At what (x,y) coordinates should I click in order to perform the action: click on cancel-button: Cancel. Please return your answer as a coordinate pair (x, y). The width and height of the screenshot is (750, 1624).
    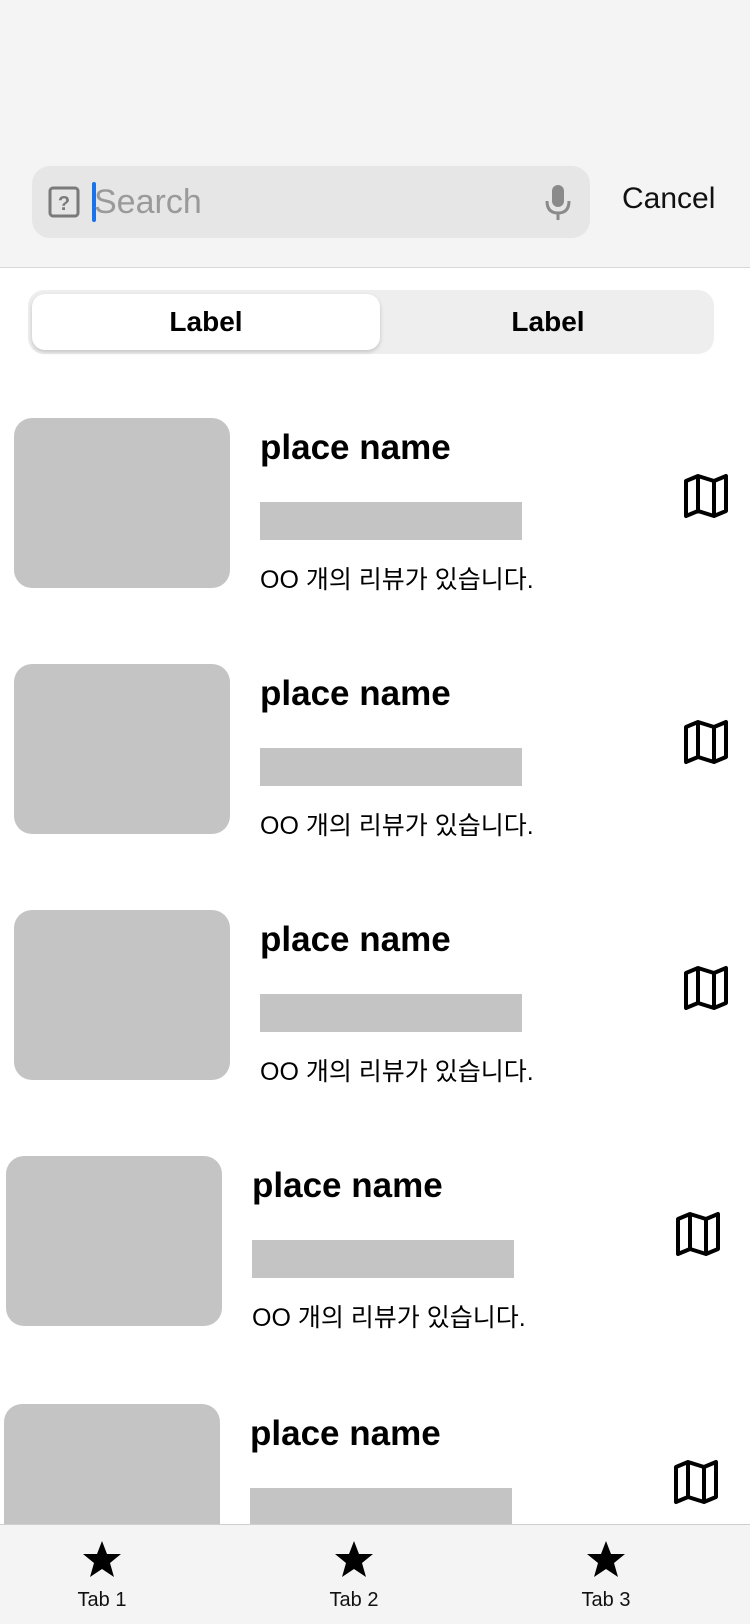
    Looking at the image, I should click on (668, 199).